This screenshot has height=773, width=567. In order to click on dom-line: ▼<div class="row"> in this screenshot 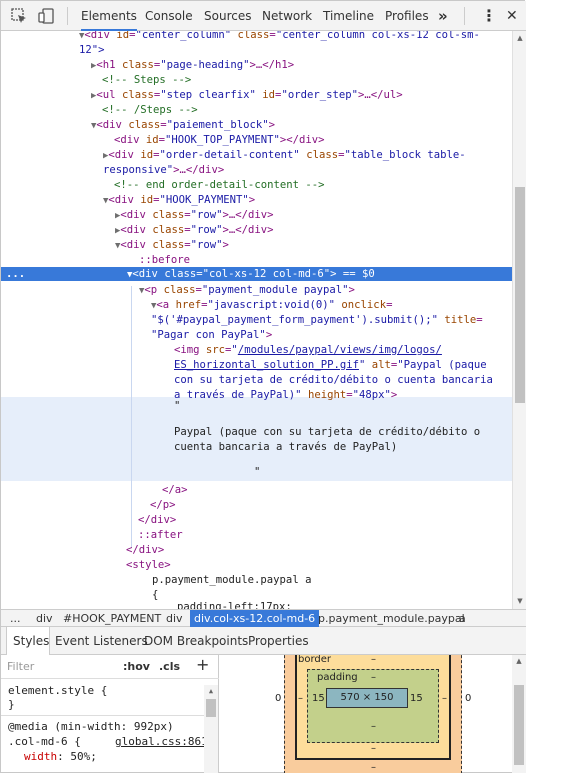, I will do `click(313, 245)`.